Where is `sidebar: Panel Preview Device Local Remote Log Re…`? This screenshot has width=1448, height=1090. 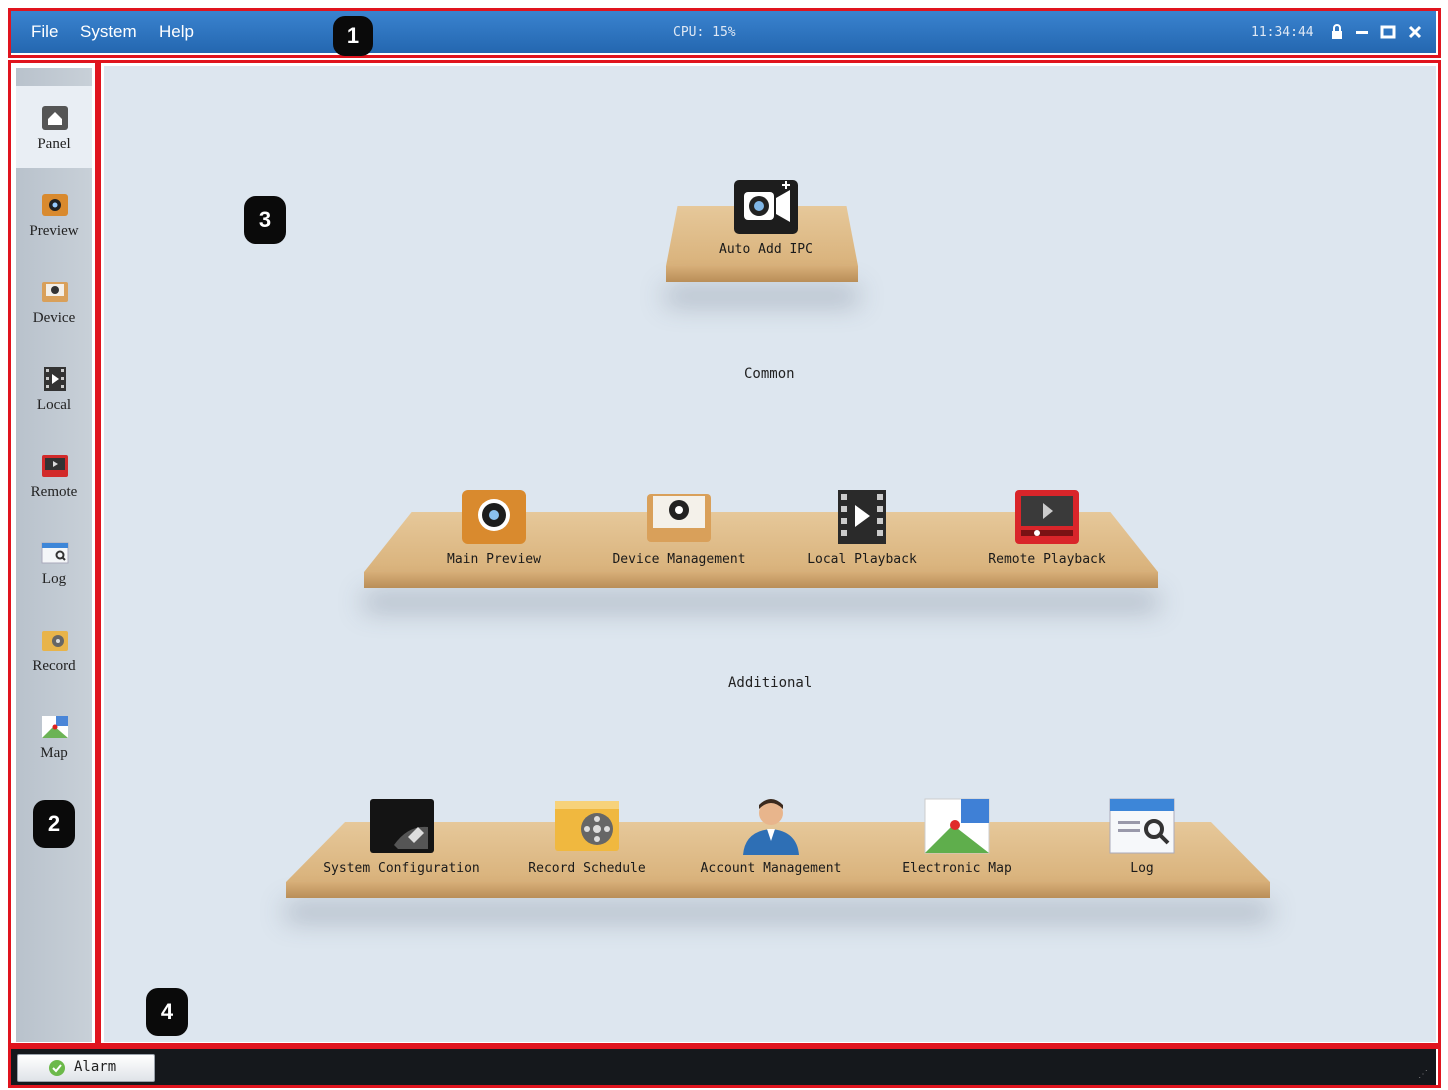 sidebar: Panel Preview Device Local Remote Log Re… is located at coordinates (54, 555).